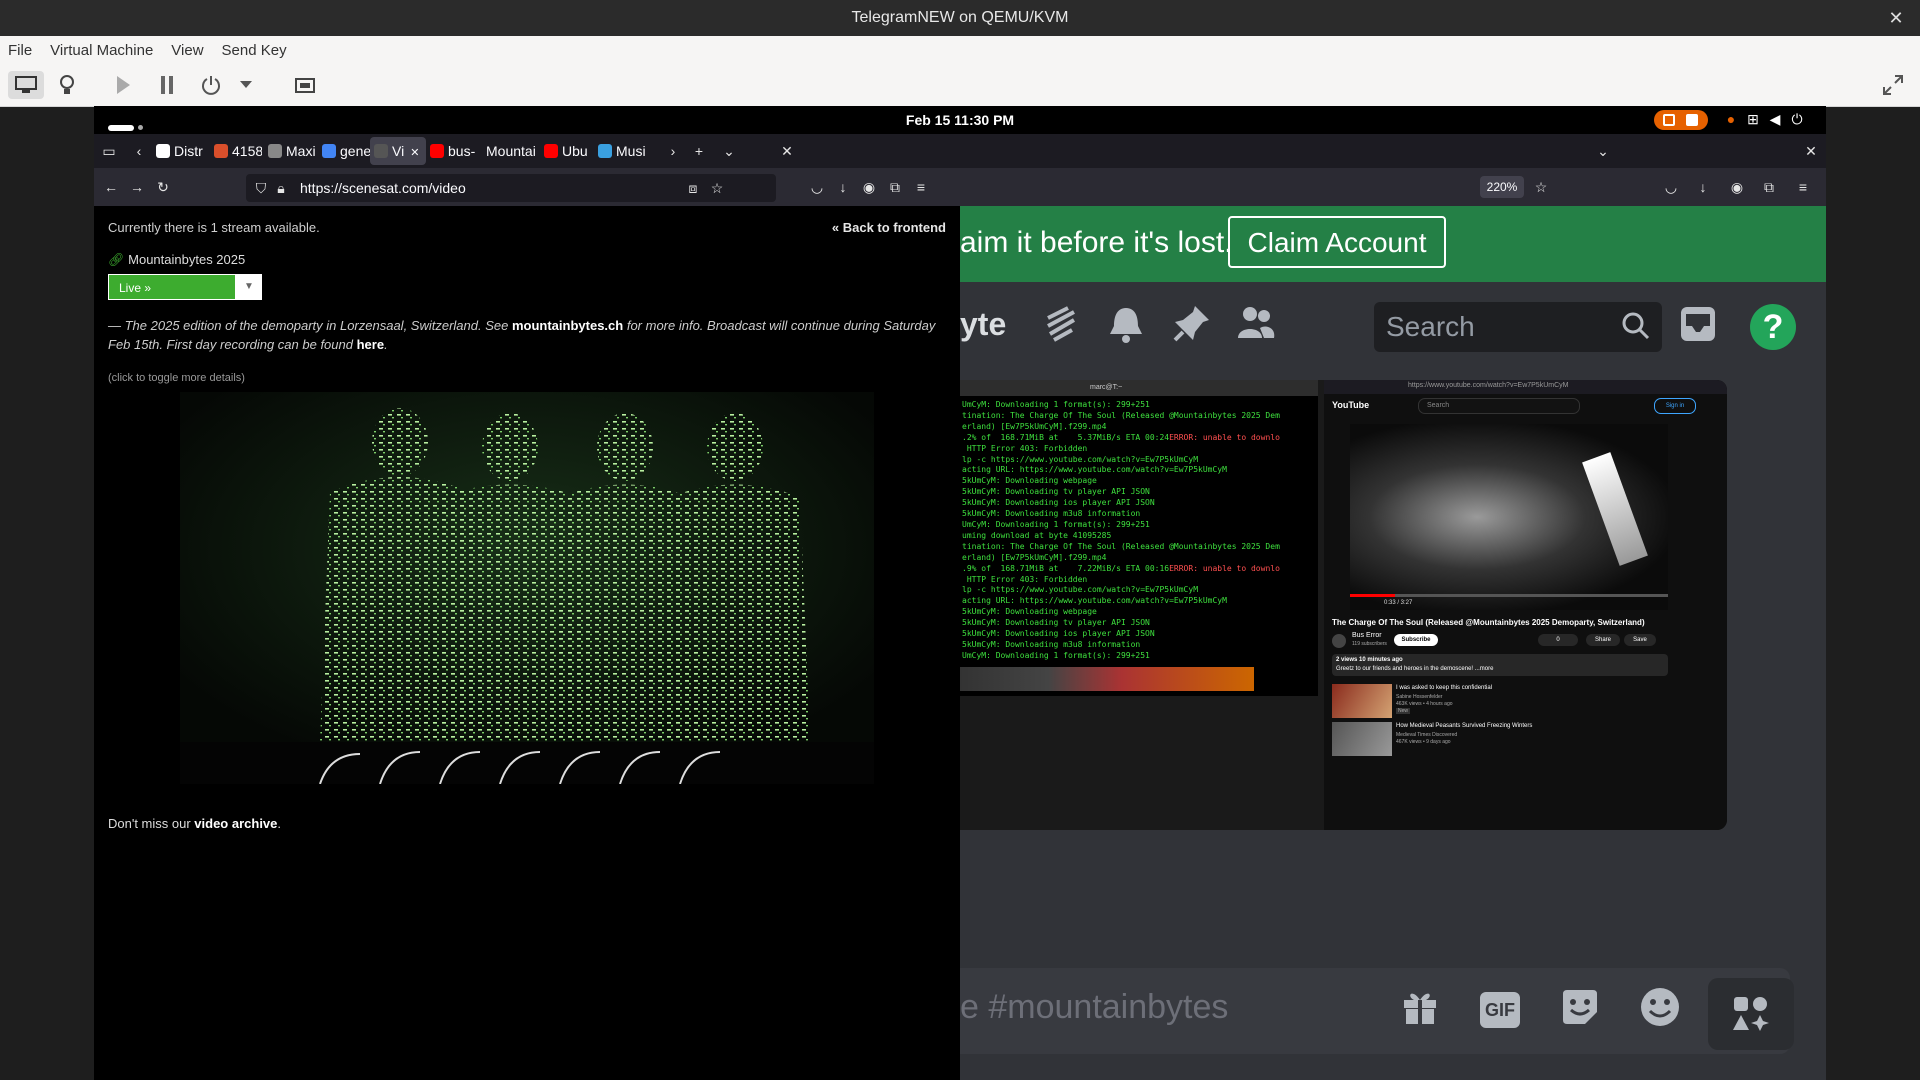 This screenshot has width=1920, height=1080. Describe the element at coordinates (370, 344) in the screenshot. I see `recording-here-link: here` at that location.